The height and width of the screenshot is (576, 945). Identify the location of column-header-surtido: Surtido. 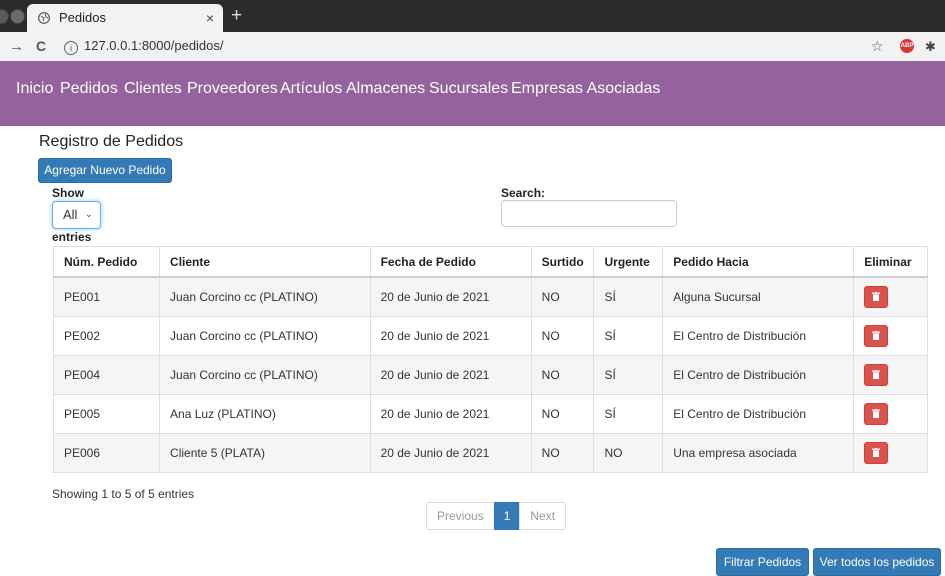
(562, 262).